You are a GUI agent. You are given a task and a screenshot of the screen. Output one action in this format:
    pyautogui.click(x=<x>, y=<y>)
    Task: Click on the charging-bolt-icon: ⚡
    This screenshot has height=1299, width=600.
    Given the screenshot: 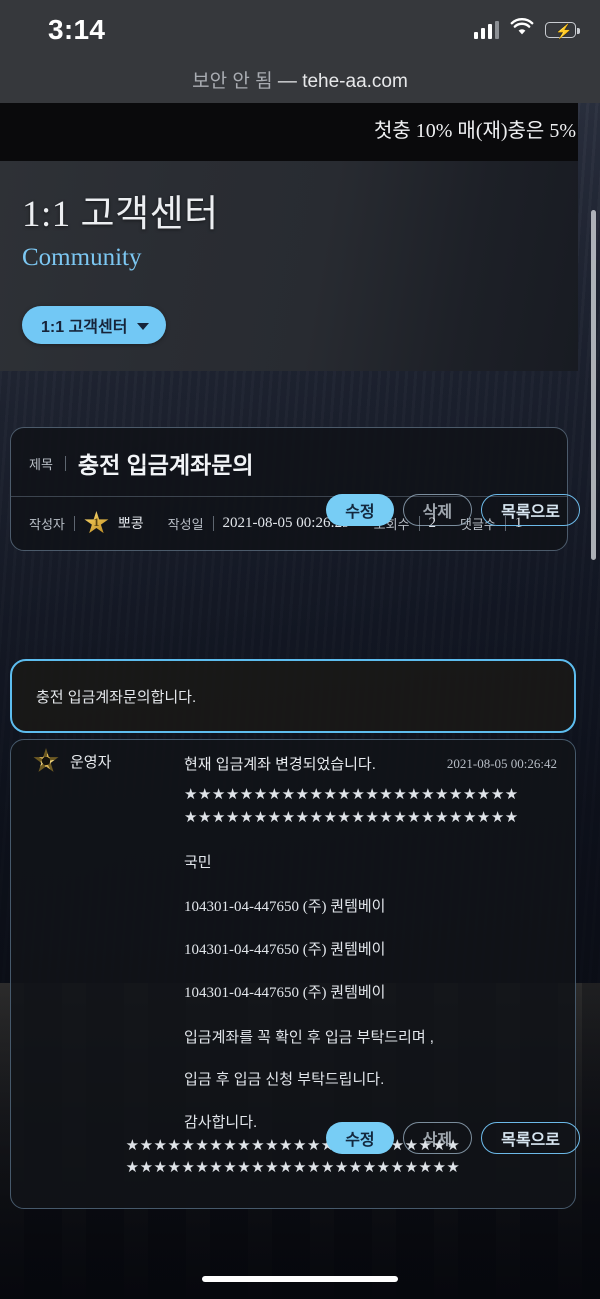 What is the action you would take?
    pyautogui.click(x=564, y=30)
    